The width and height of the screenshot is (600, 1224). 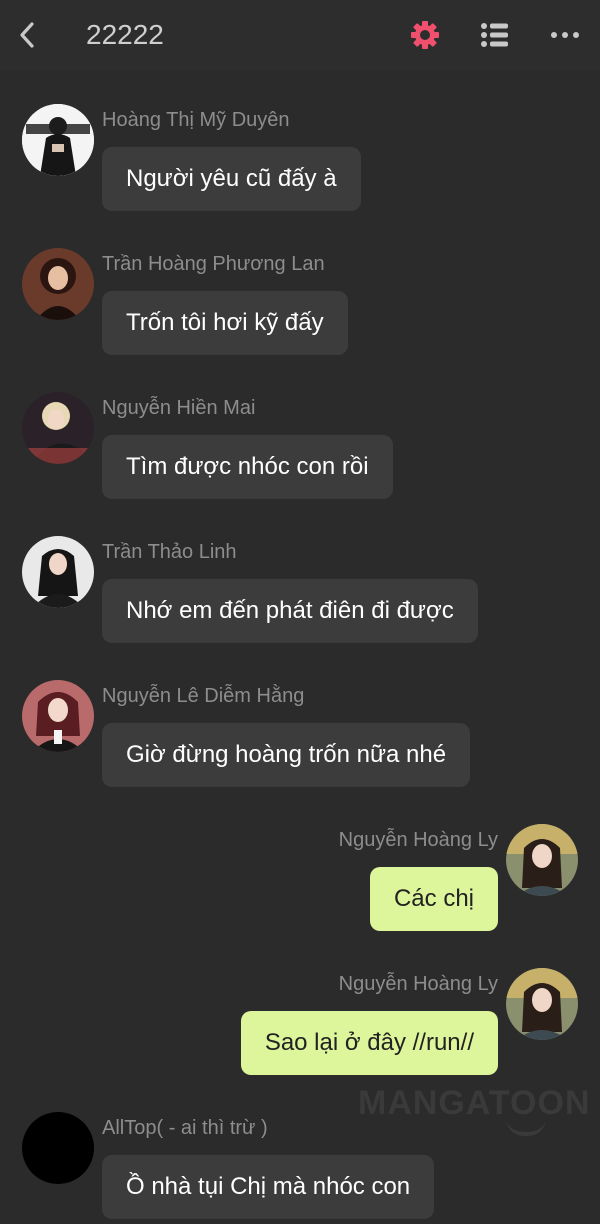 What do you see at coordinates (213, 264) in the screenshot?
I see `sender-name: Trần Hoàng Phương Lan` at bounding box center [213, 264].